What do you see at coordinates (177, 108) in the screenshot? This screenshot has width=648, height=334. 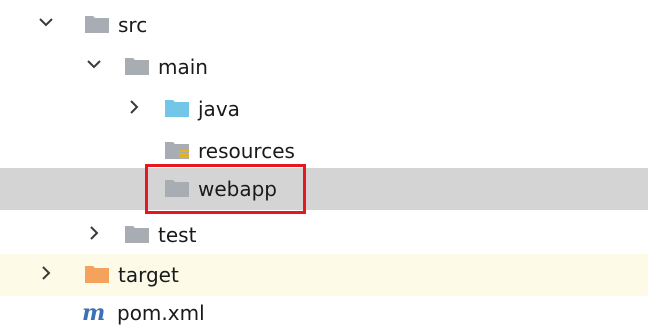 I see `source-folder-icon` at bounding box center [177, 108].